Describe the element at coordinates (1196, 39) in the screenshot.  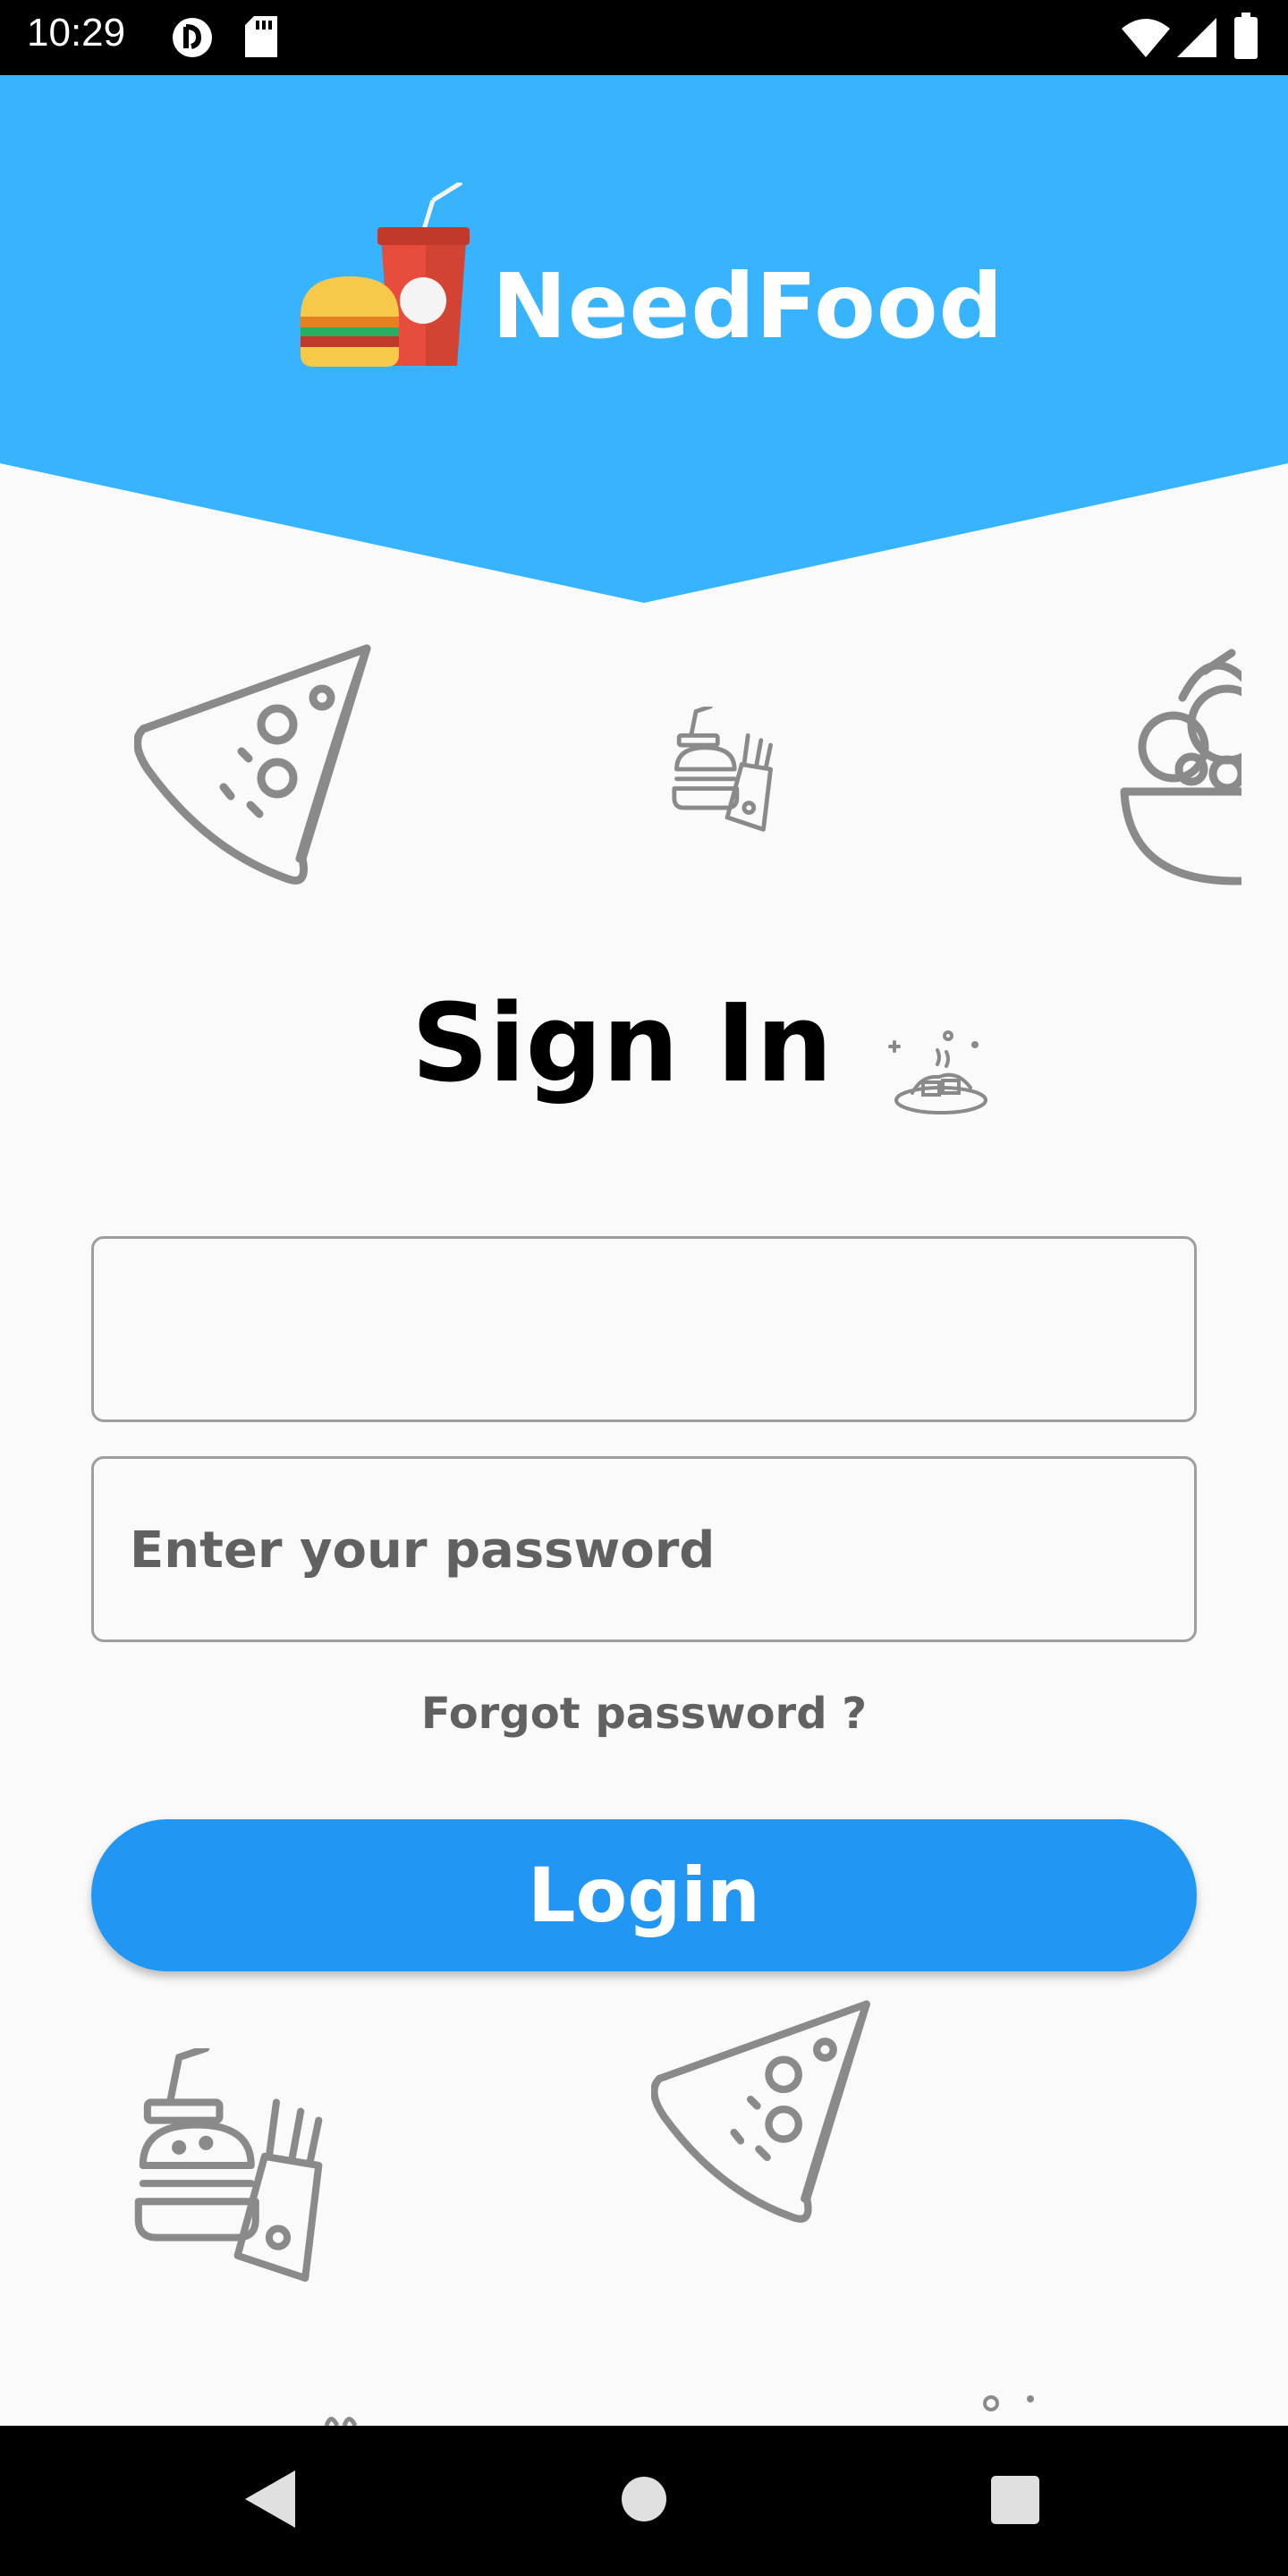
I see `cellular-icon` at that location.